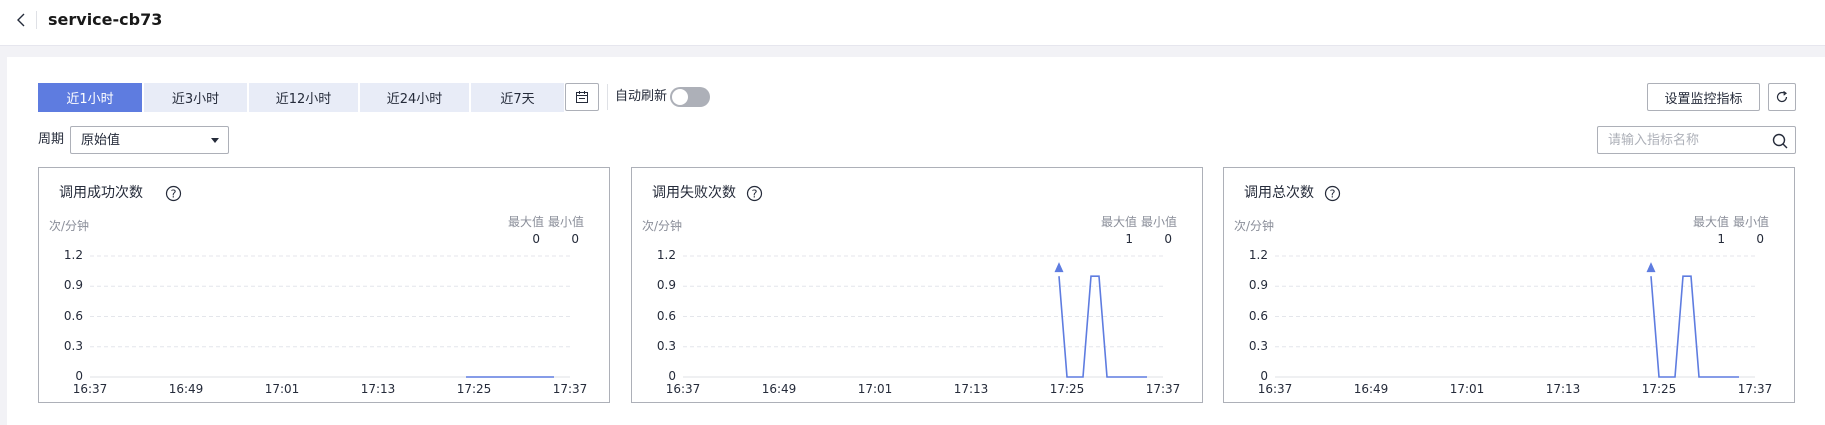 The image size is (1825, 425). I want to click on period-value: 原始值, so click(101, 140).